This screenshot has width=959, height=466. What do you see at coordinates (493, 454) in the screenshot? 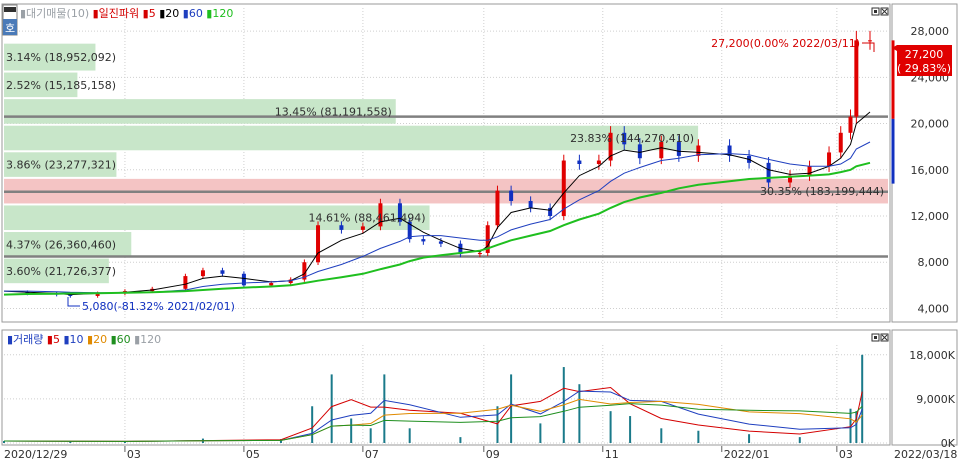
I see `x-tick-label: 09` at bounding box center [493, 454].